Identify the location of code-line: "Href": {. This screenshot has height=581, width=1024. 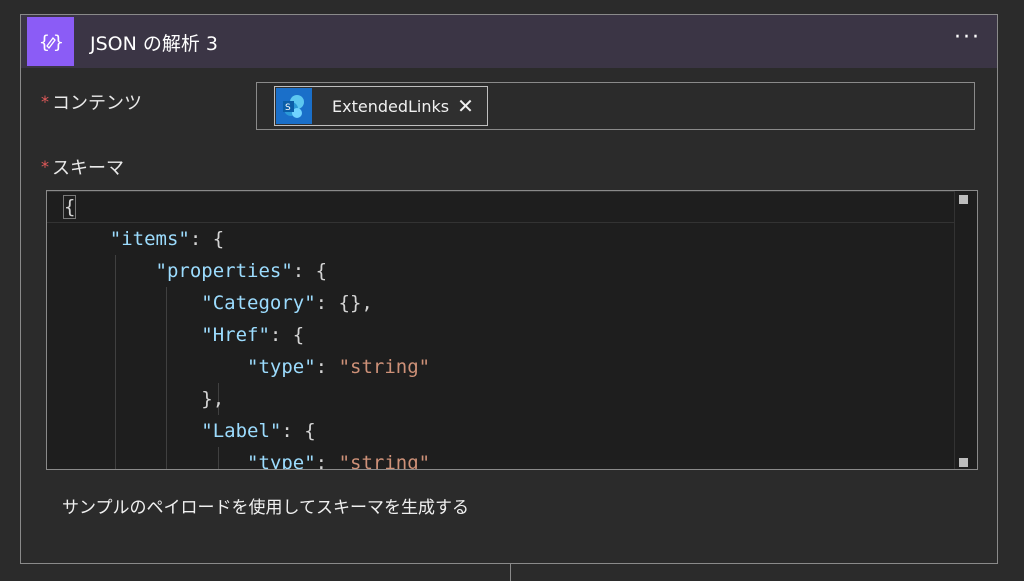
(253, 335).